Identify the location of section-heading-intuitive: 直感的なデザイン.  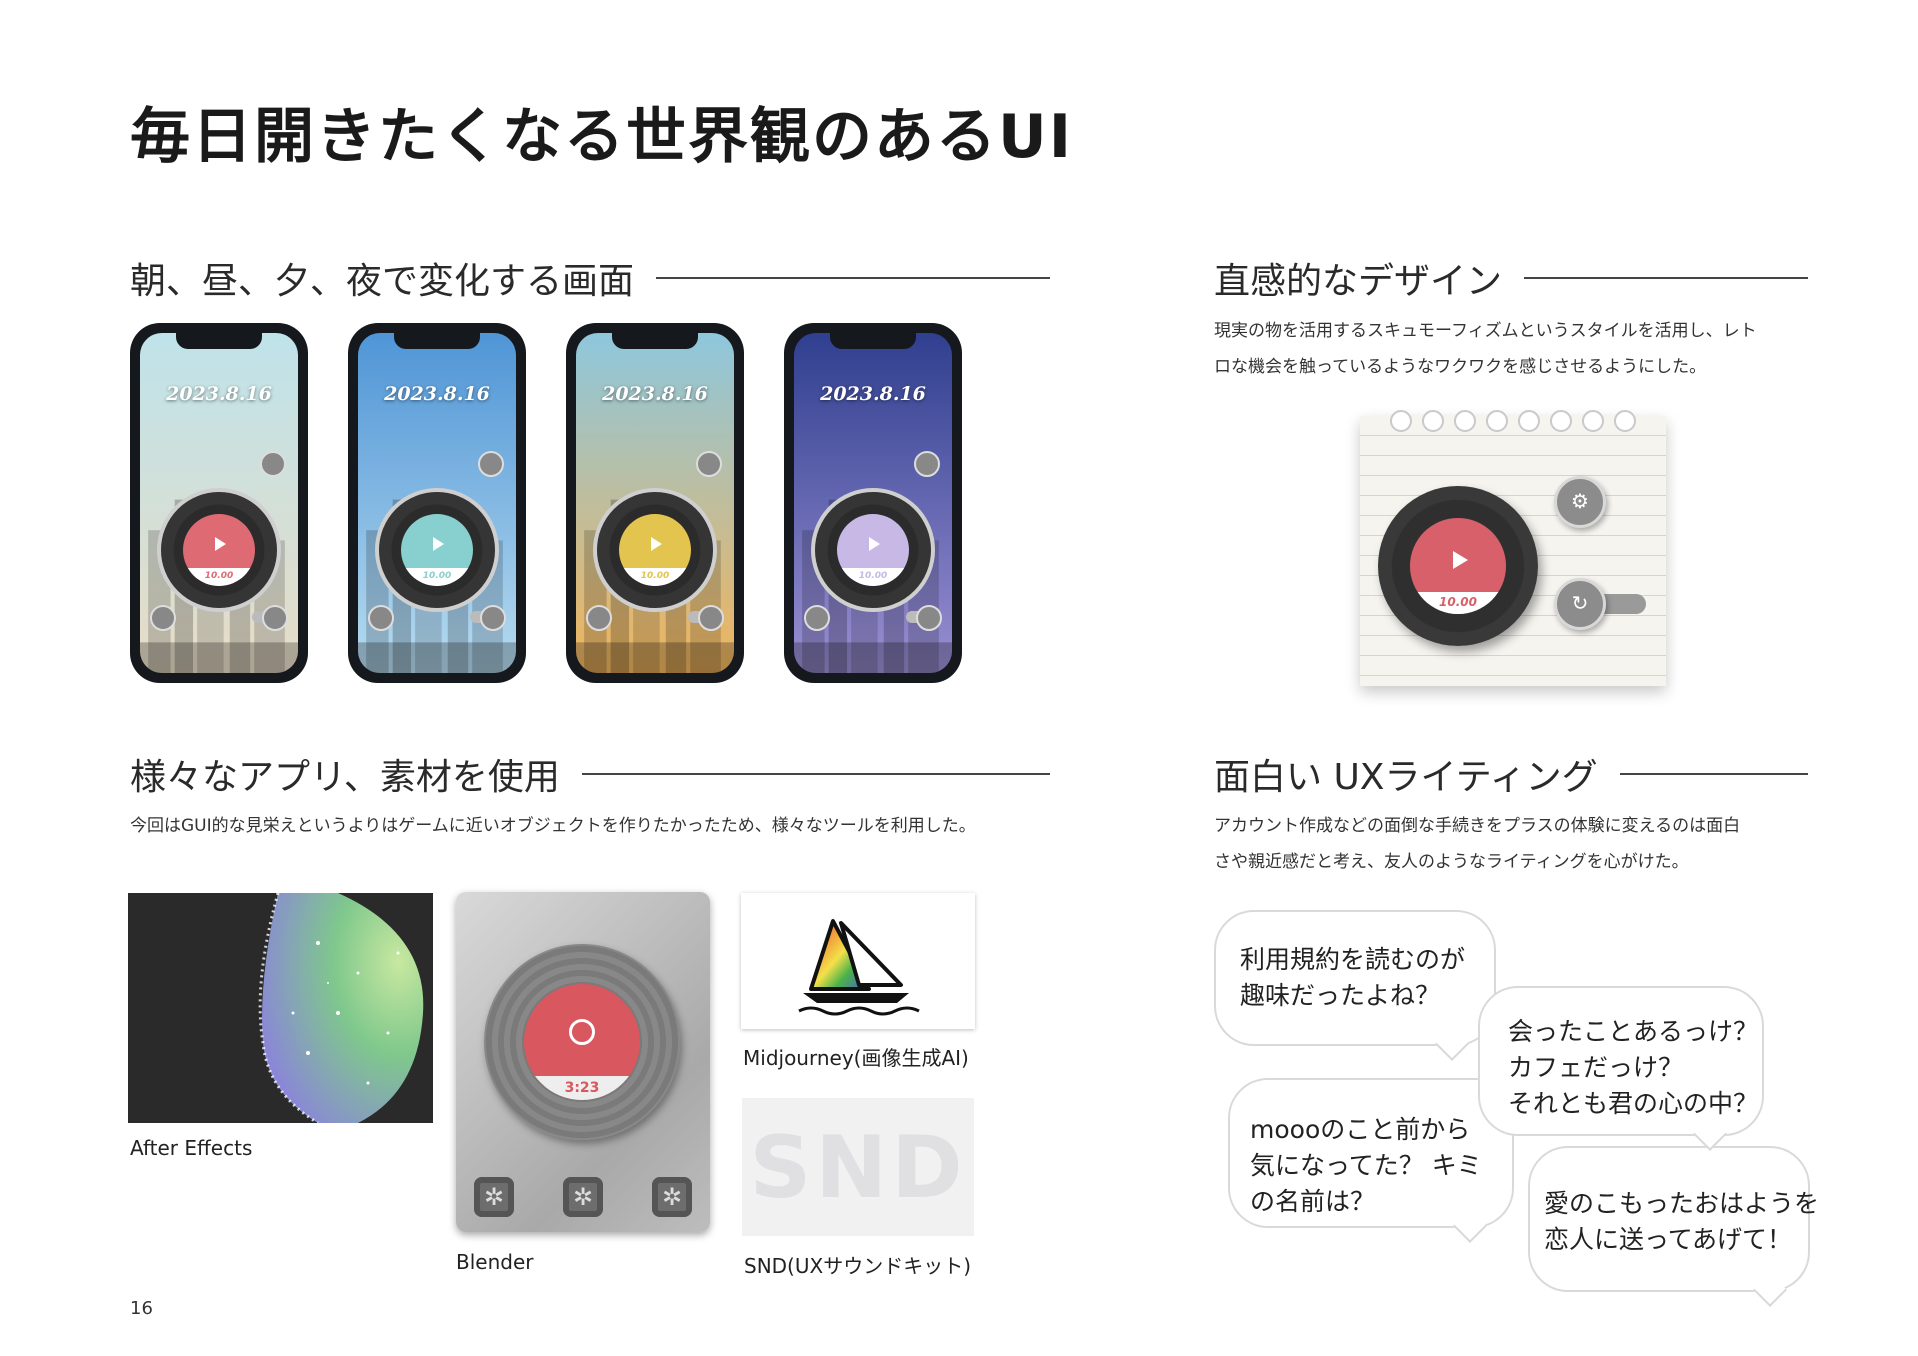
(1511, 278).